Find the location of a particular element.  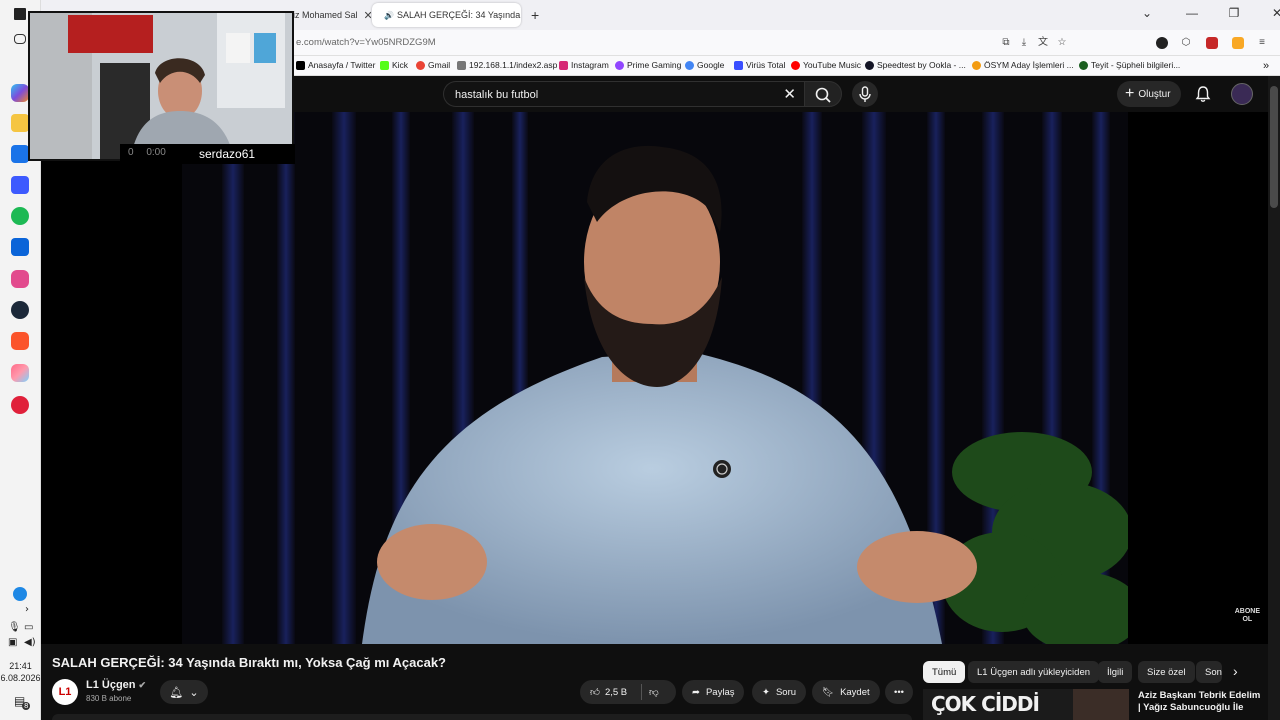

share-button: ➦ Paylaş is located at coordinates (713, 692).